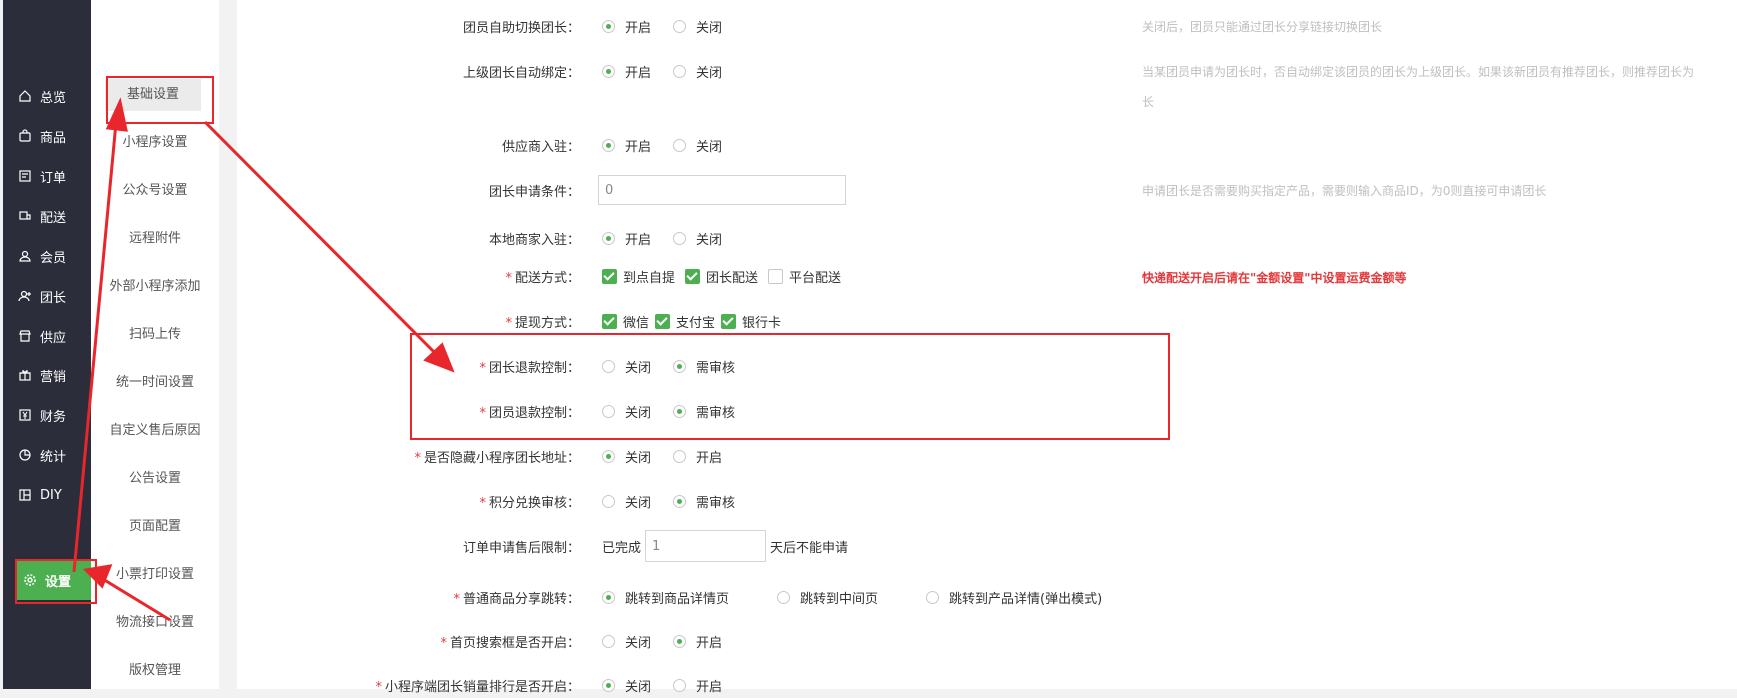 The width and height of the screenshot is (1737, 698). What do you see at coordinates (155, 287) in the screenshot?
I see `subnav-external-miniprogram: 外部小程序添加` at bounding box center [155, 287].